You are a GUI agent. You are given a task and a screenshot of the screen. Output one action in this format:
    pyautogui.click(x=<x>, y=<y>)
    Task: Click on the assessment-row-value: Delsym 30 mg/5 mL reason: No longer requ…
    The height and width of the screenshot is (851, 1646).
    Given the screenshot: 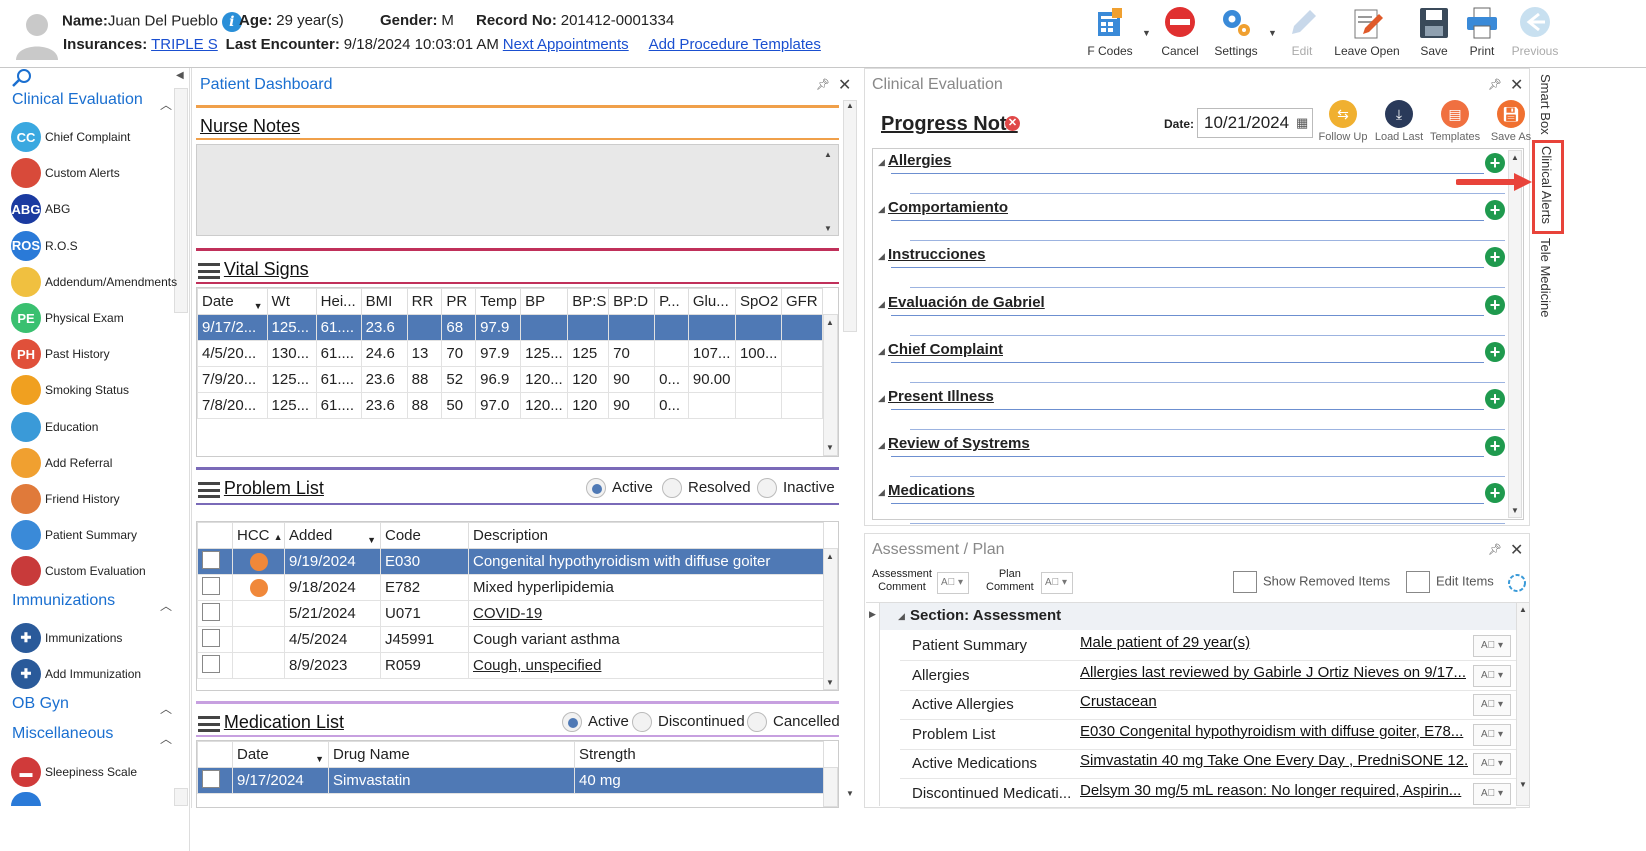 What is the action you would take?
    pyautogui.click(x=1274, y=790)
    